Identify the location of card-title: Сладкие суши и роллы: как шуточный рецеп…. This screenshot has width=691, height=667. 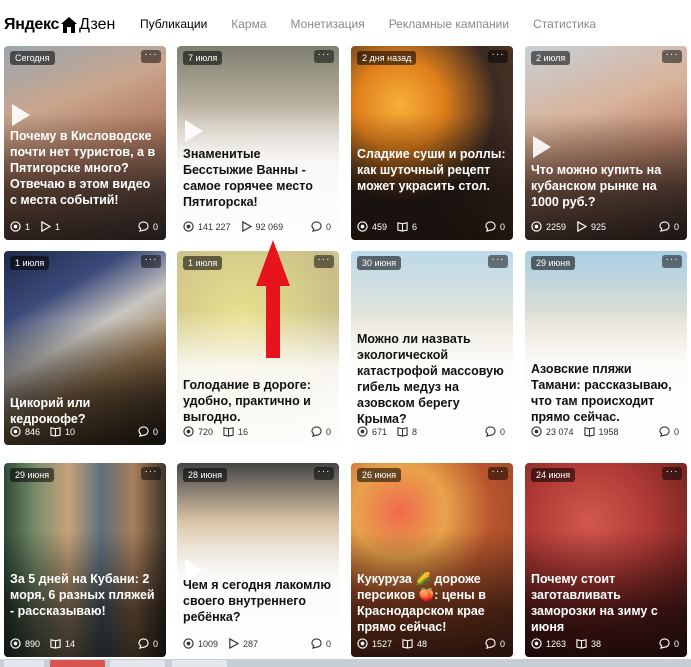
(431, 170).